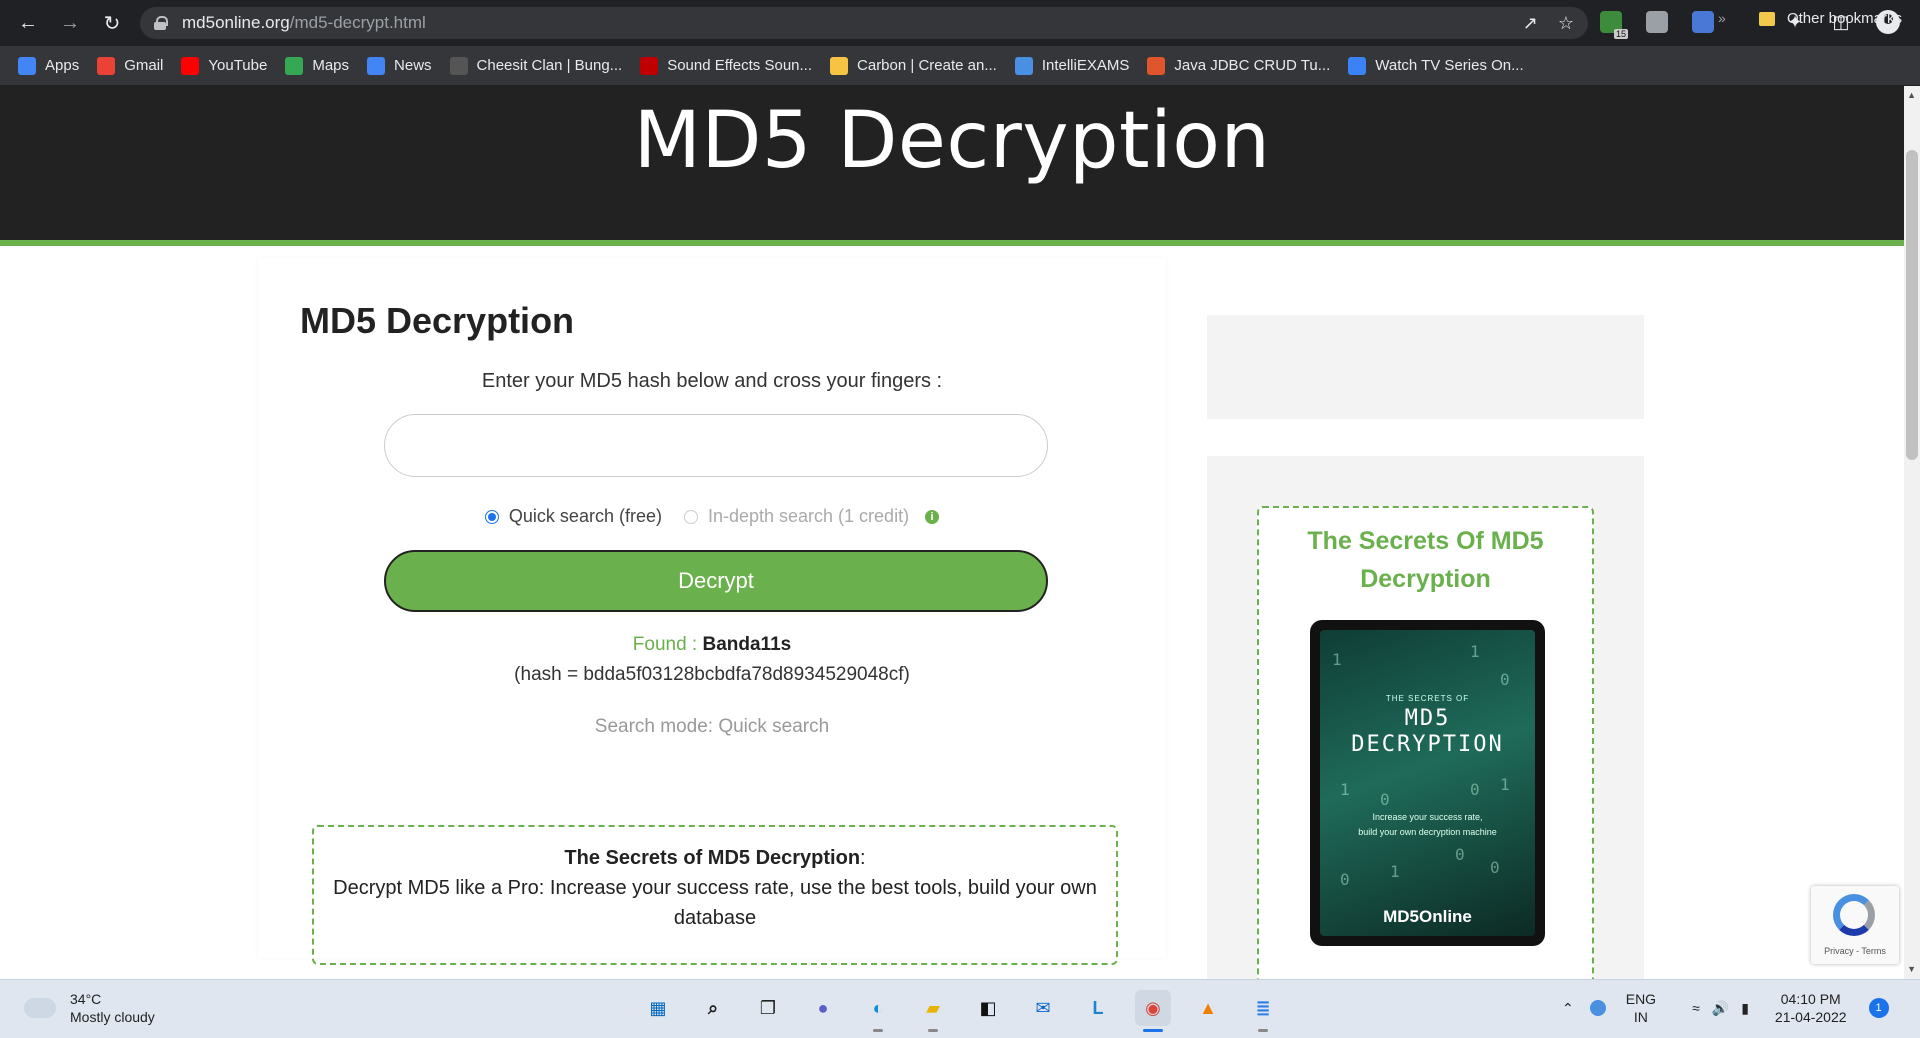  I want to click on other-bookmarks-label: Other bookmarks, so click(1844, 18).